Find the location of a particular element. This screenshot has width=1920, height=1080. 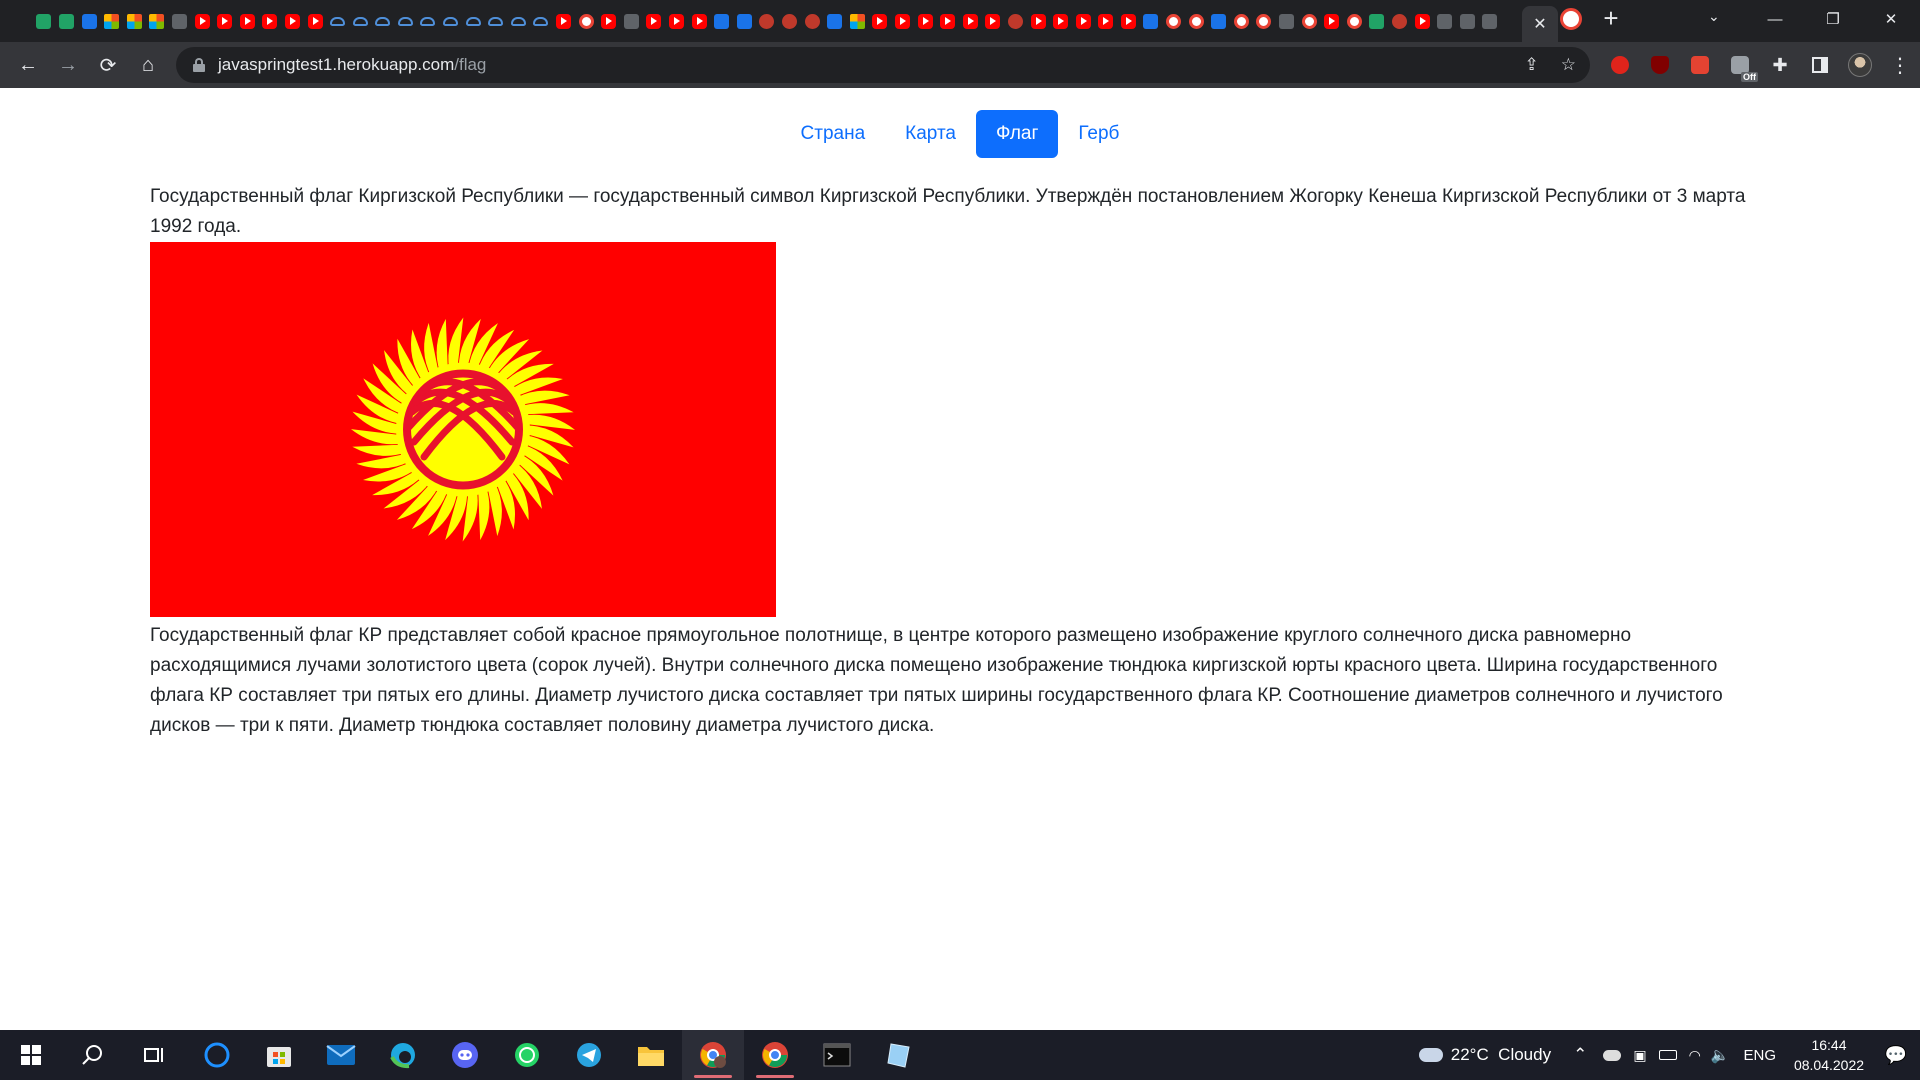

forward-icon: → is located at coordinates (68, 65).